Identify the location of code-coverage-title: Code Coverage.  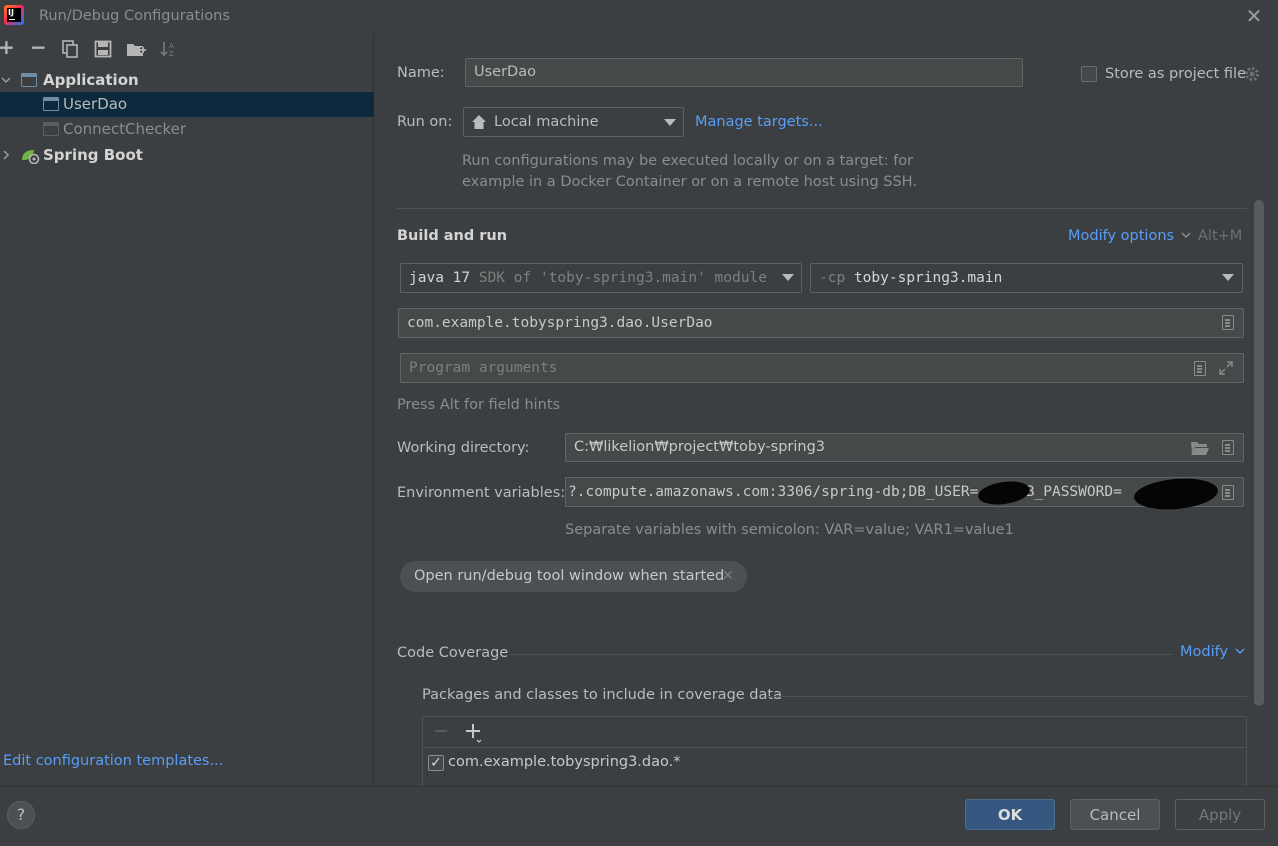
(453, 653).